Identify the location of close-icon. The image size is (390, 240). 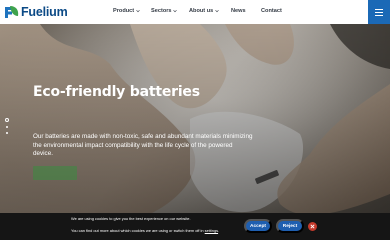
(312, 226).